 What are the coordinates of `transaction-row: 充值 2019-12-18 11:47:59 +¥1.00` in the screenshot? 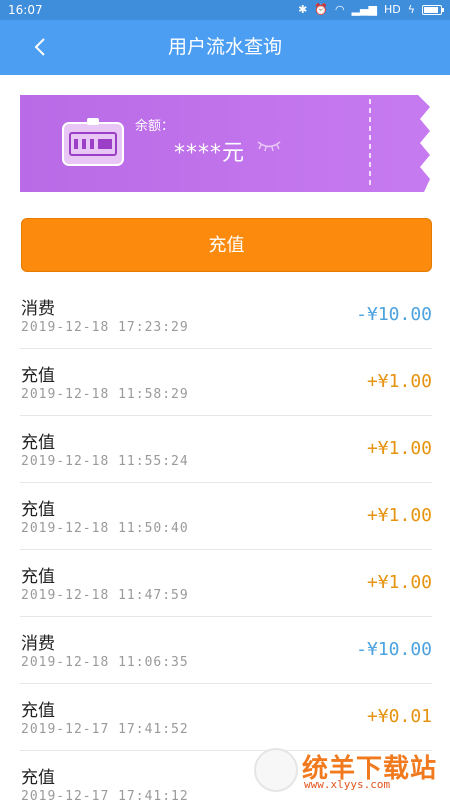 It's located at (226, 583).